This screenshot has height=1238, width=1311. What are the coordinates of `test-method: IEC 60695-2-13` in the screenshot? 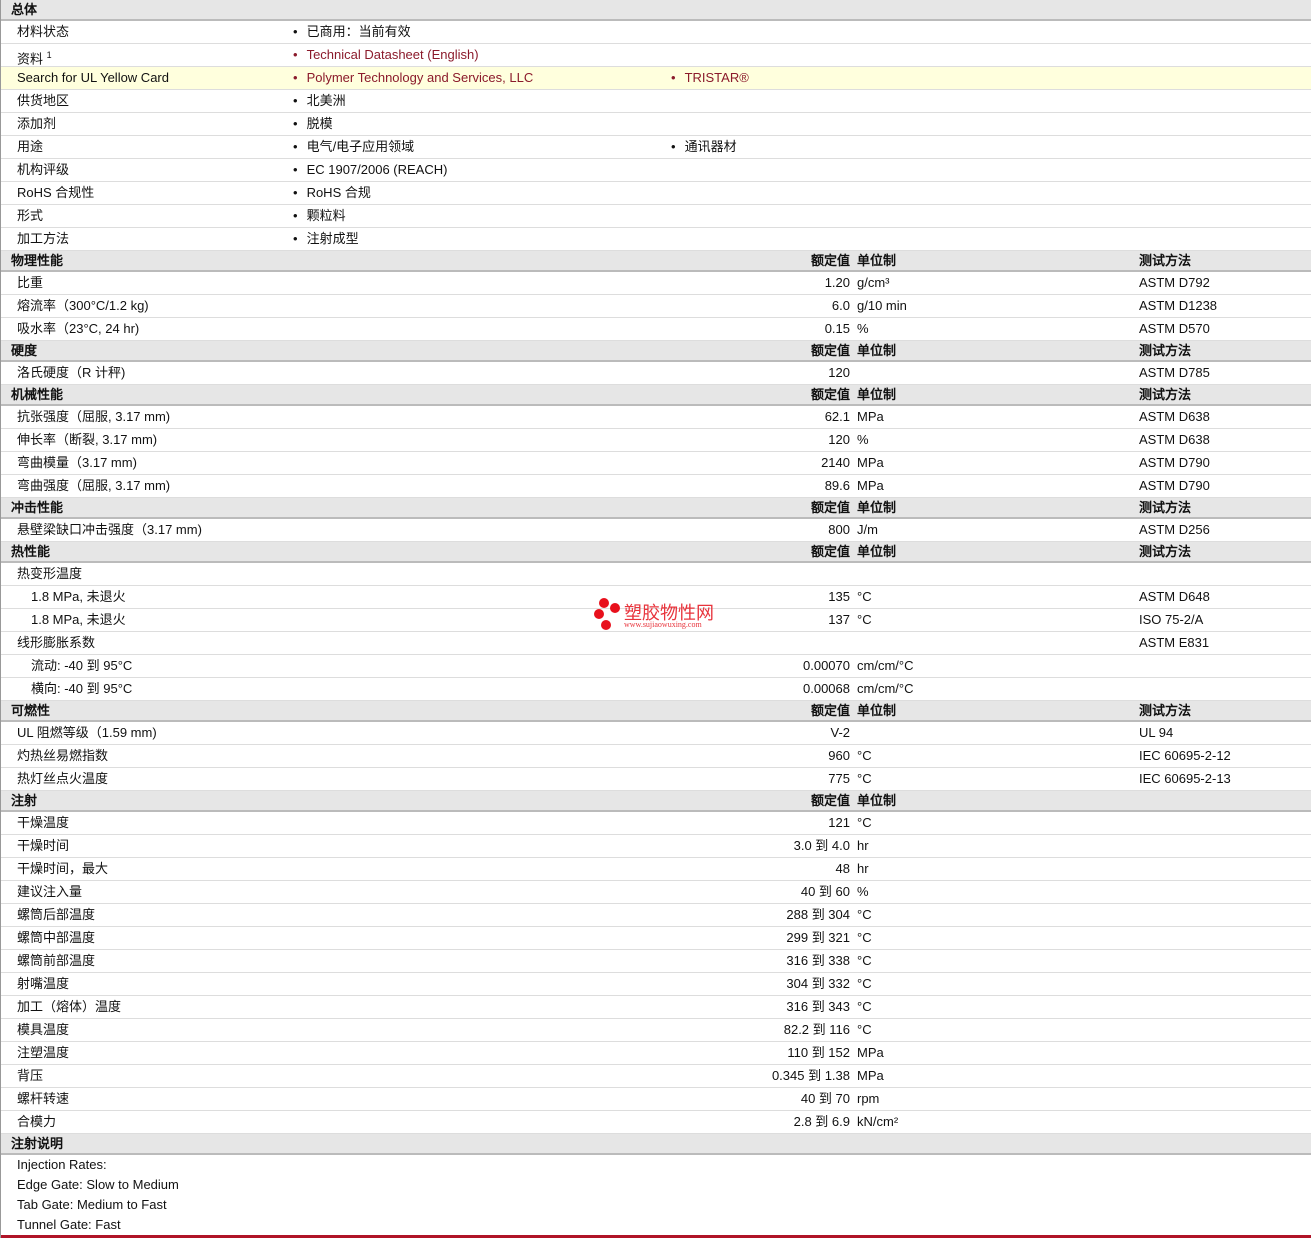 It's located at (1185, 778).